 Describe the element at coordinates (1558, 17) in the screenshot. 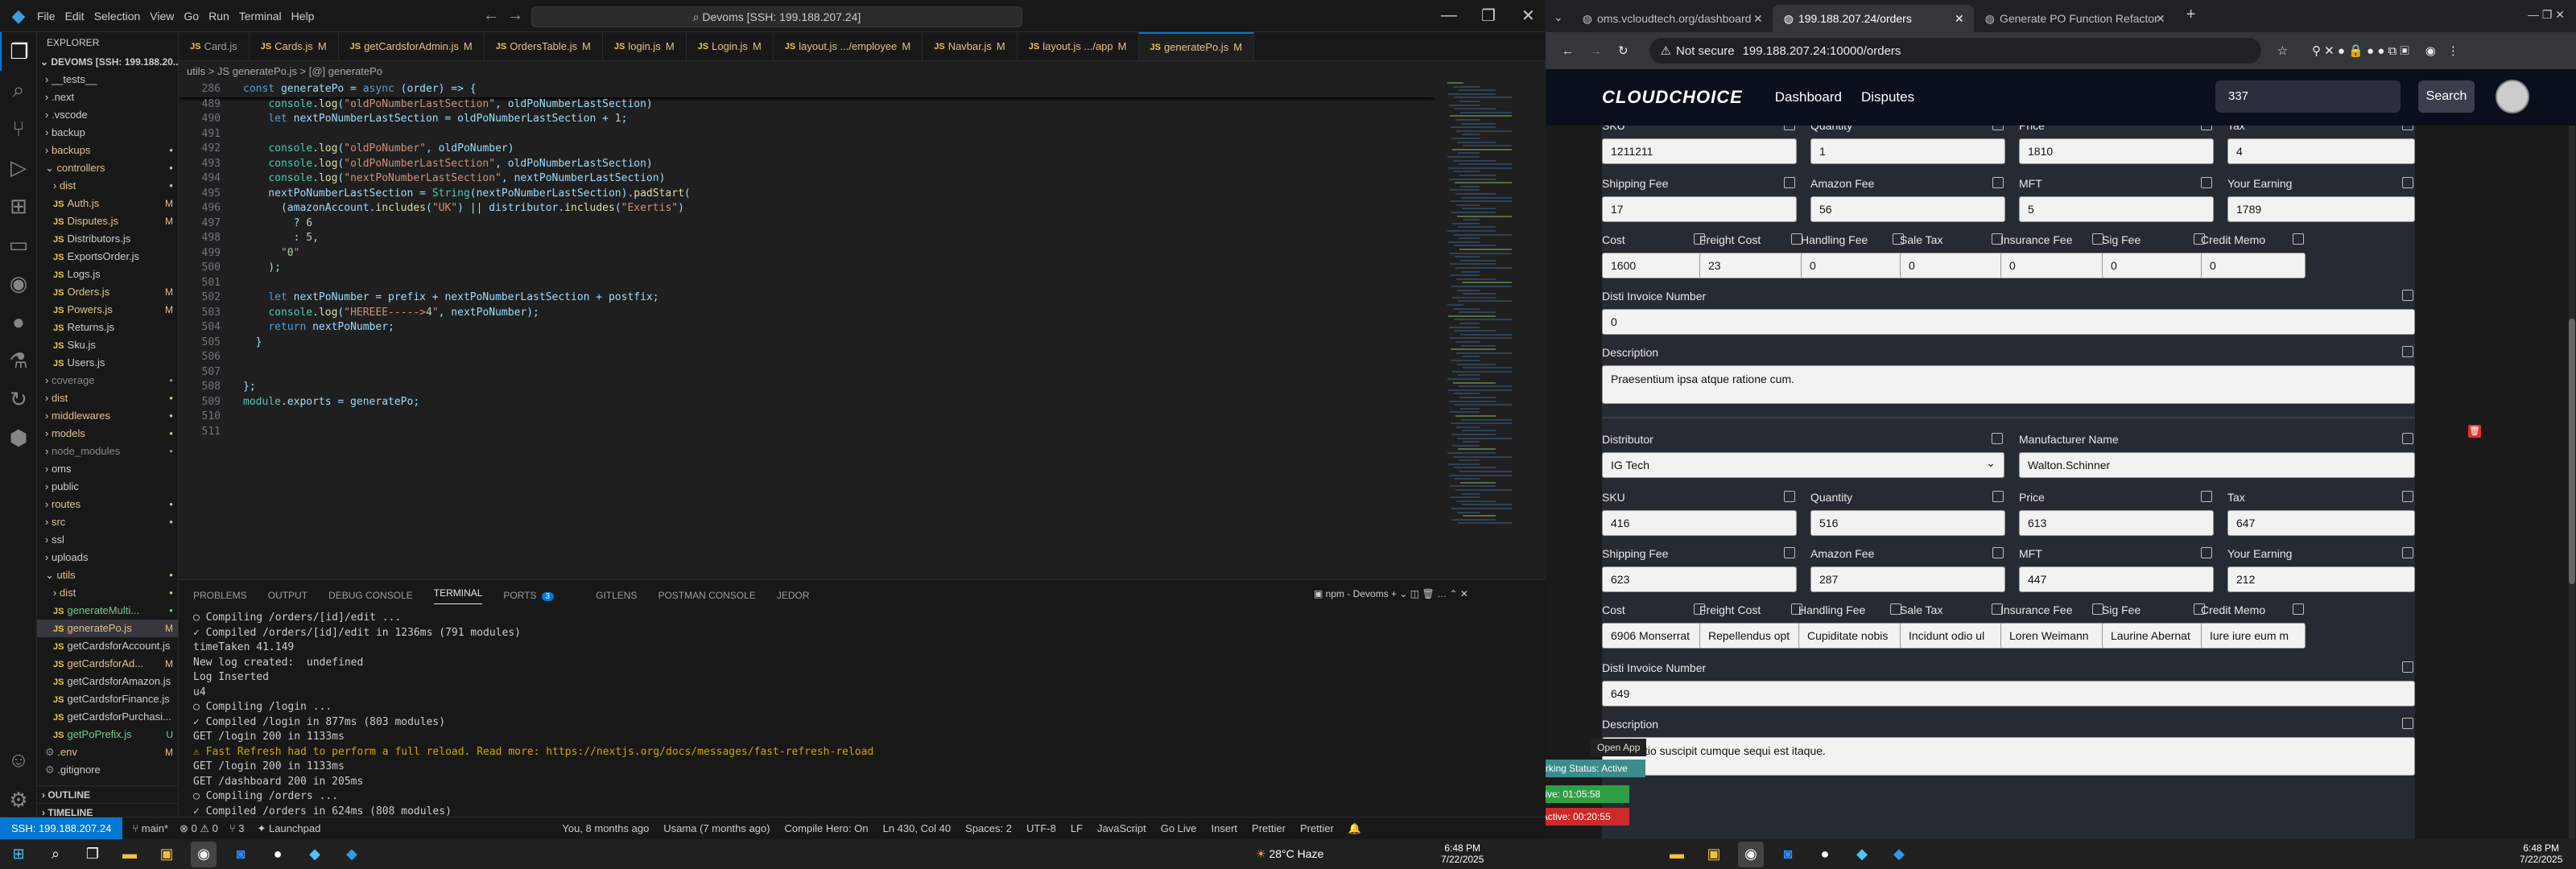

I see `tab-search-icon: ⌄` at that location.